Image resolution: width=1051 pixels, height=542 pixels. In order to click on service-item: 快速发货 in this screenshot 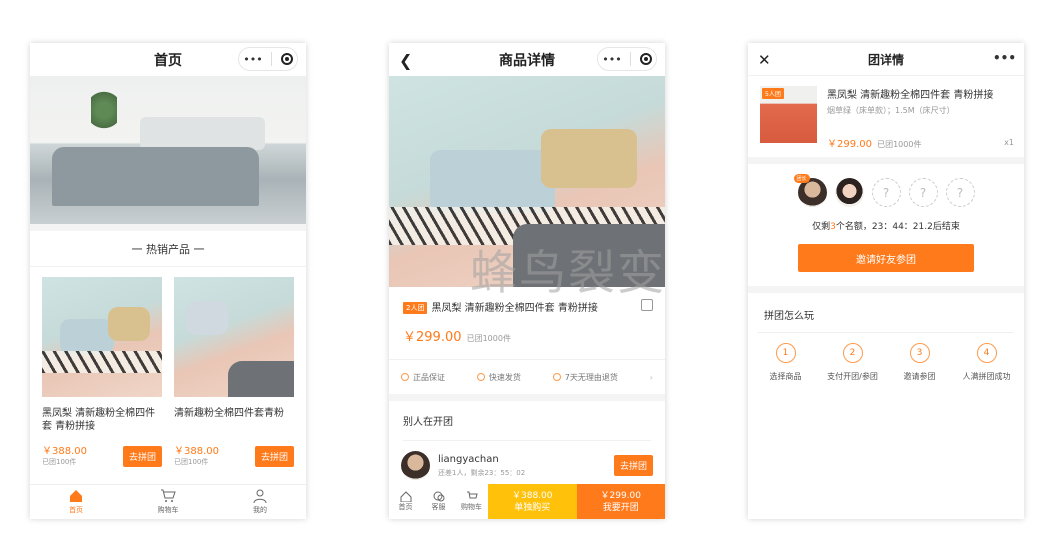, I will do `click(498, 377)`.